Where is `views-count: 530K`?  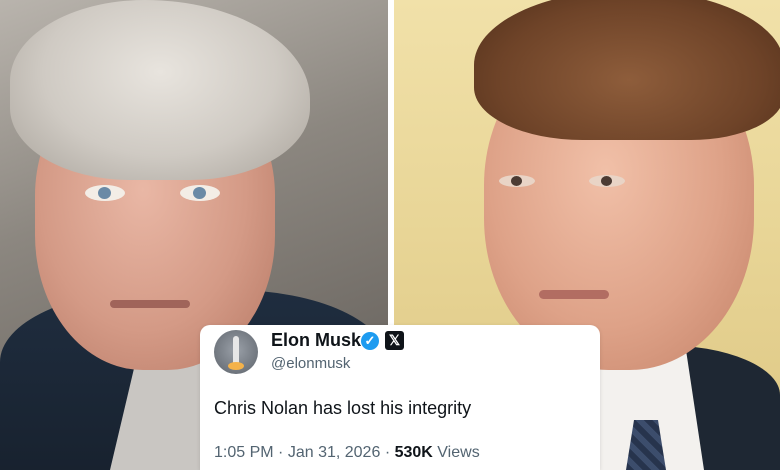
views-count: 530K is located at coordinates (413, 452).